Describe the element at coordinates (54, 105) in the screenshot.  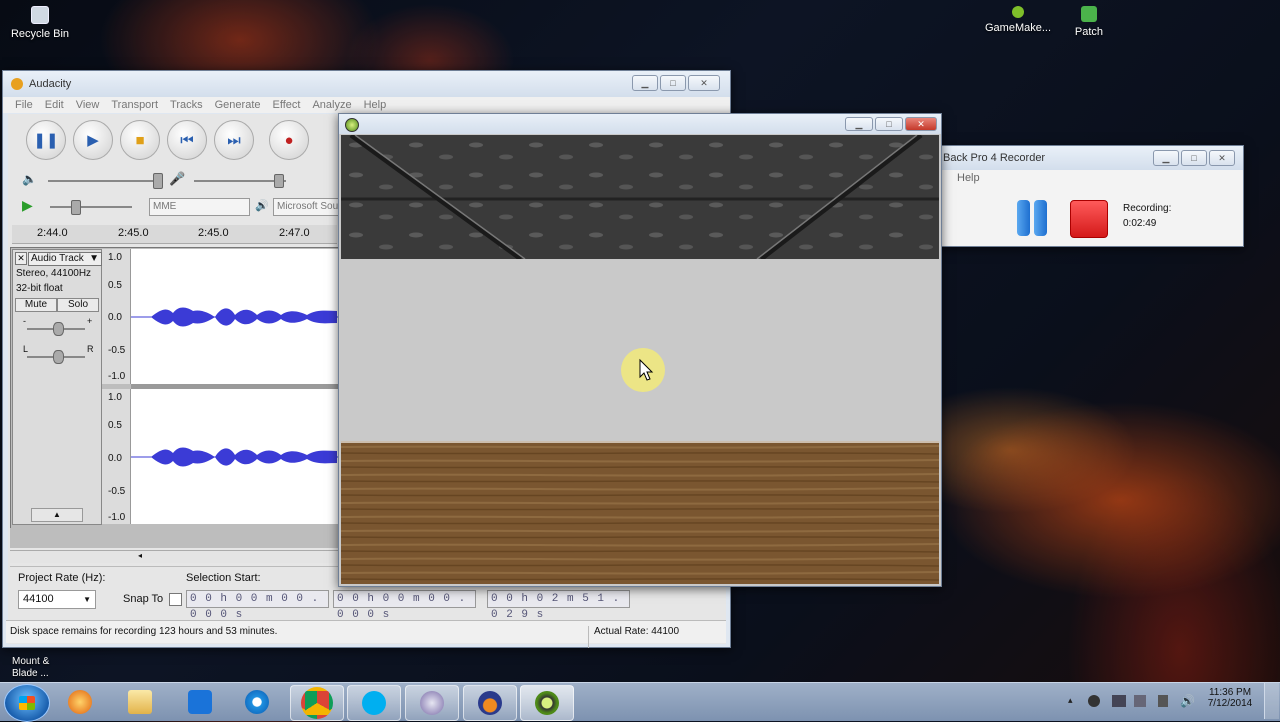
I see `menu-edit: Edit` at that location.